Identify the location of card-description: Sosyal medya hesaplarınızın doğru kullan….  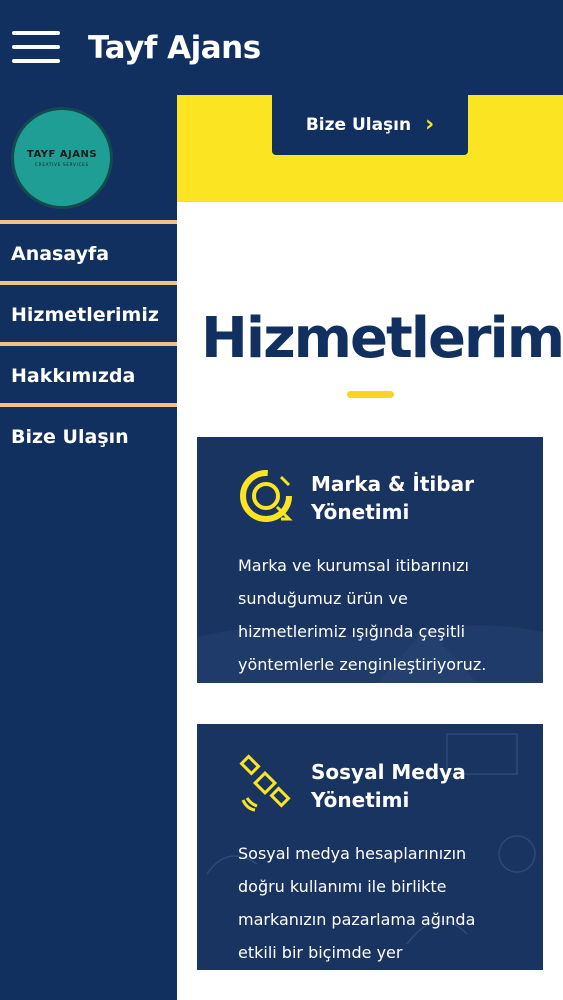
(357, 903).